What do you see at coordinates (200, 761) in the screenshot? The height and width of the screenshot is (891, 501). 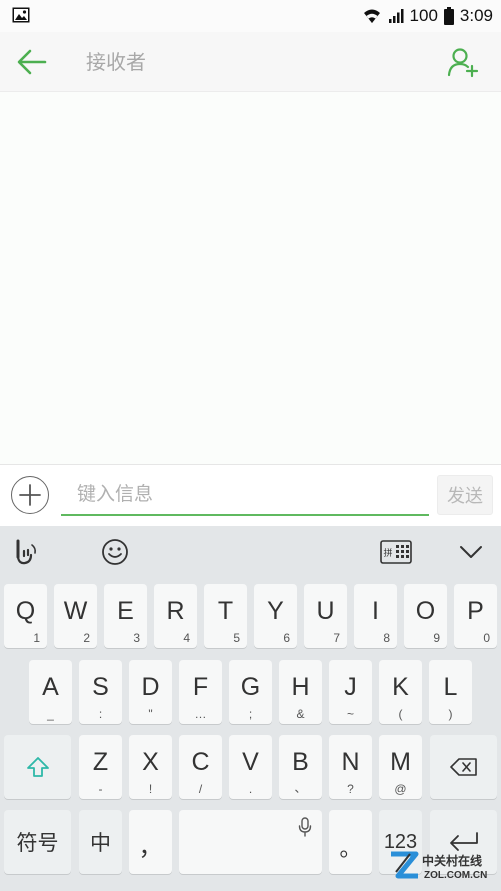 I see `key-letter: C` at bounding box center [200, 761].